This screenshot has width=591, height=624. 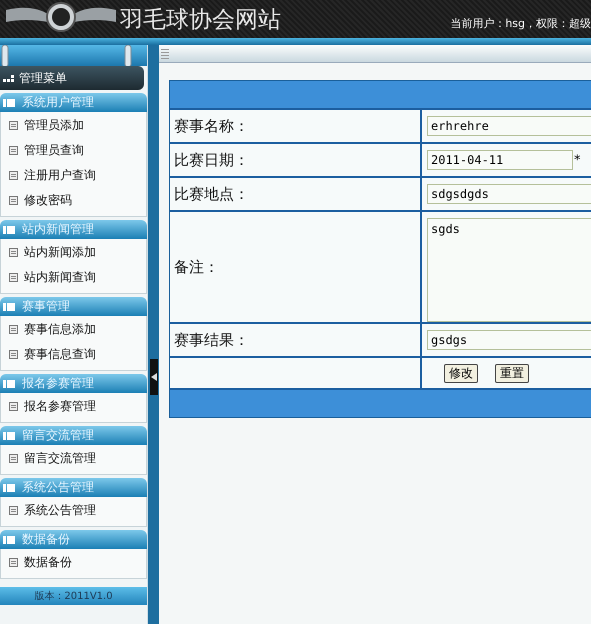 I want to click on input-field: gsdgs, so click(x=509, y=340).